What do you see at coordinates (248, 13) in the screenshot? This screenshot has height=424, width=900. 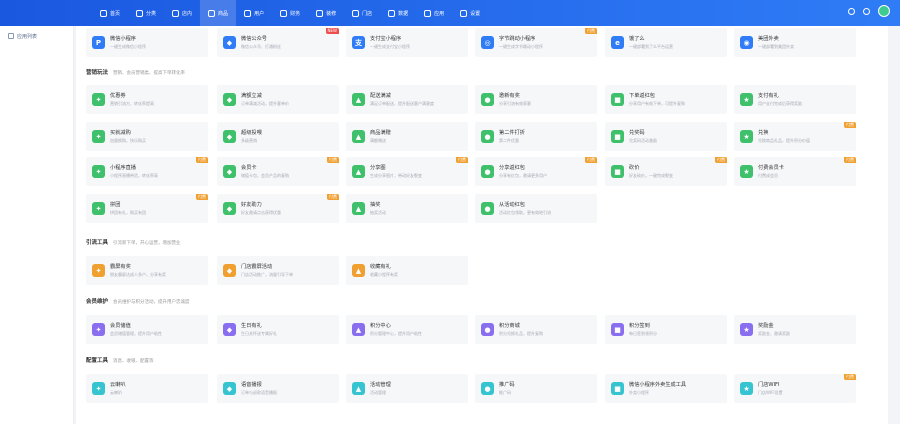 I see `user-icon` at bounding box center [248, 13].